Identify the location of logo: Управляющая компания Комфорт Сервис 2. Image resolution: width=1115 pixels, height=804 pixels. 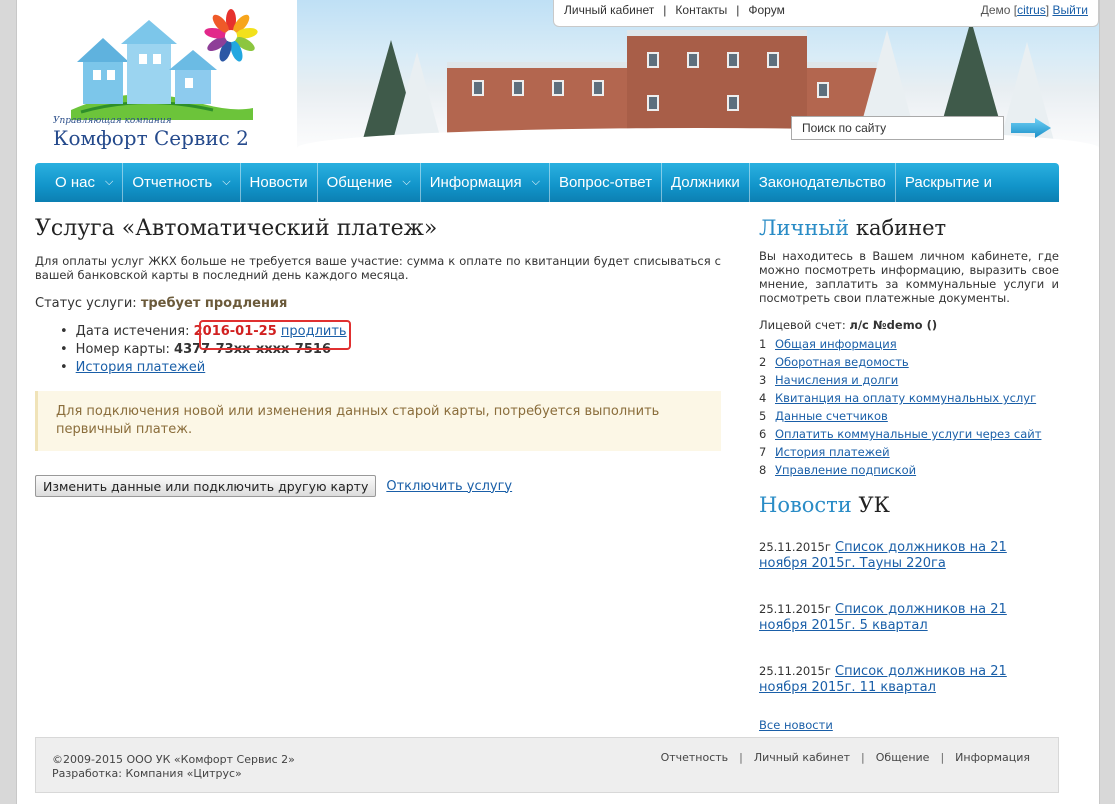
(158, 83).